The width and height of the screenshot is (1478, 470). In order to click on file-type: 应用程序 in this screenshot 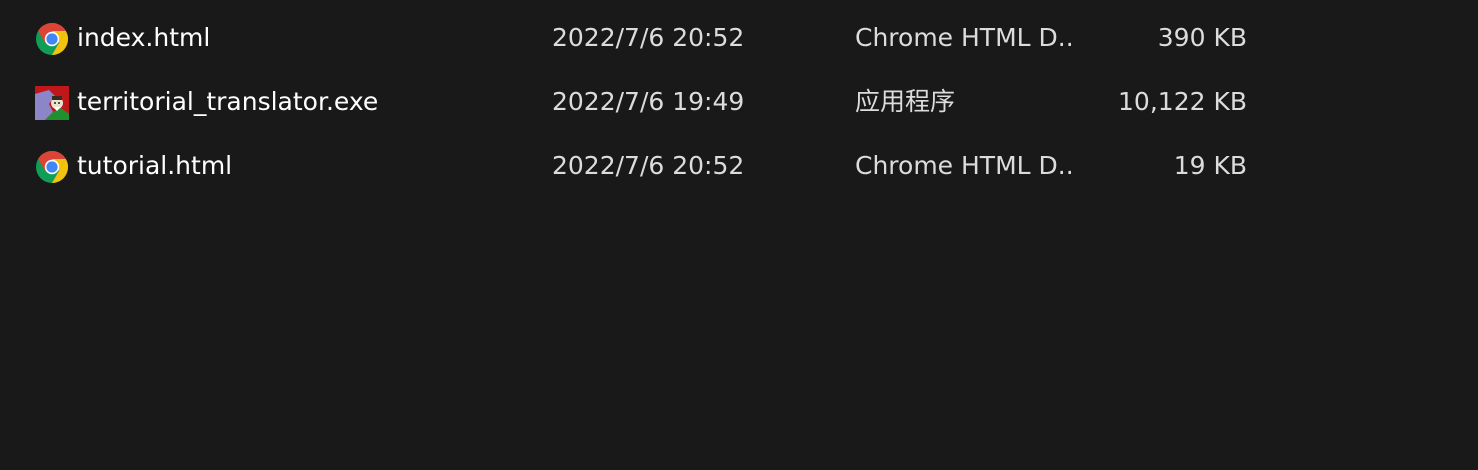, I will do `click(905, 101)`.